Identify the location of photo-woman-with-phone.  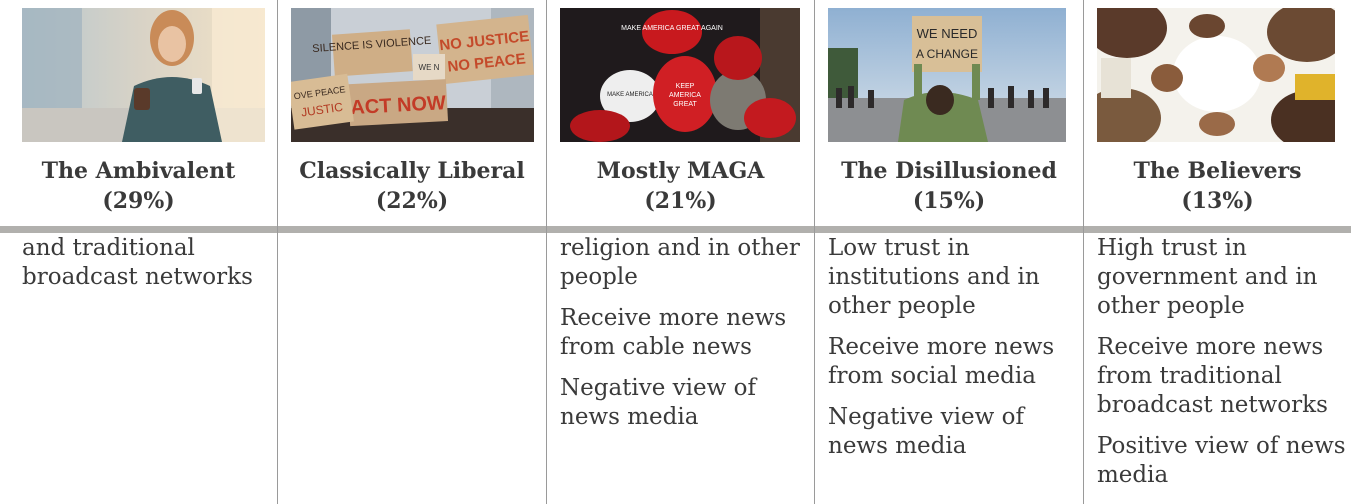
(143, 75).